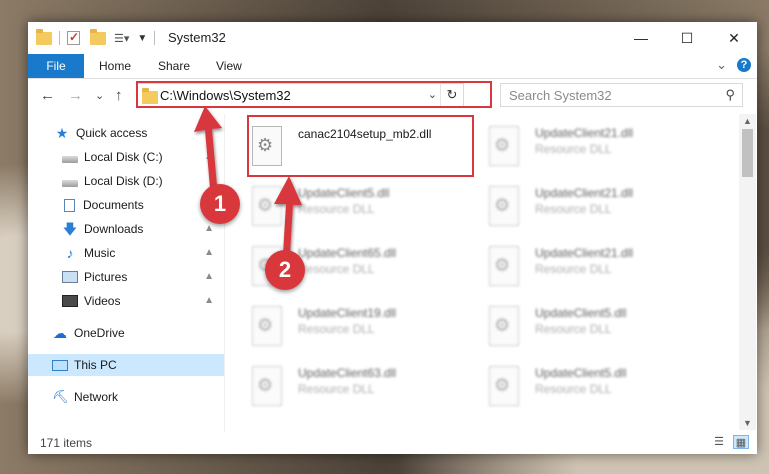 The height and width of the screenshot is (474, 769). What do you see at coordinates (126, 277) in the screenshot?
I see `sidebar-item-pictures: Pictures ▲` at bounding box center [126, 277].